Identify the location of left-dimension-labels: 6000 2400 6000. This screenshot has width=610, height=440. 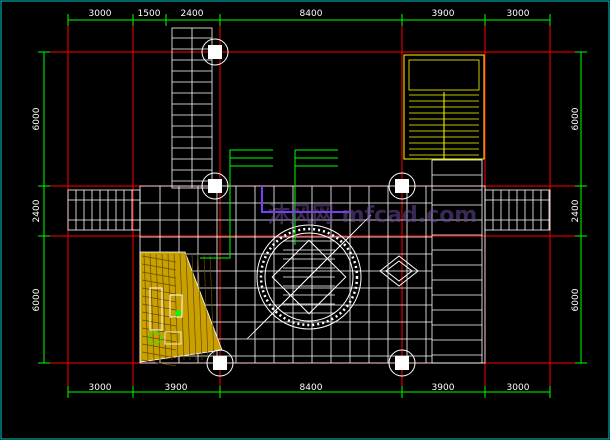
(37, 209).